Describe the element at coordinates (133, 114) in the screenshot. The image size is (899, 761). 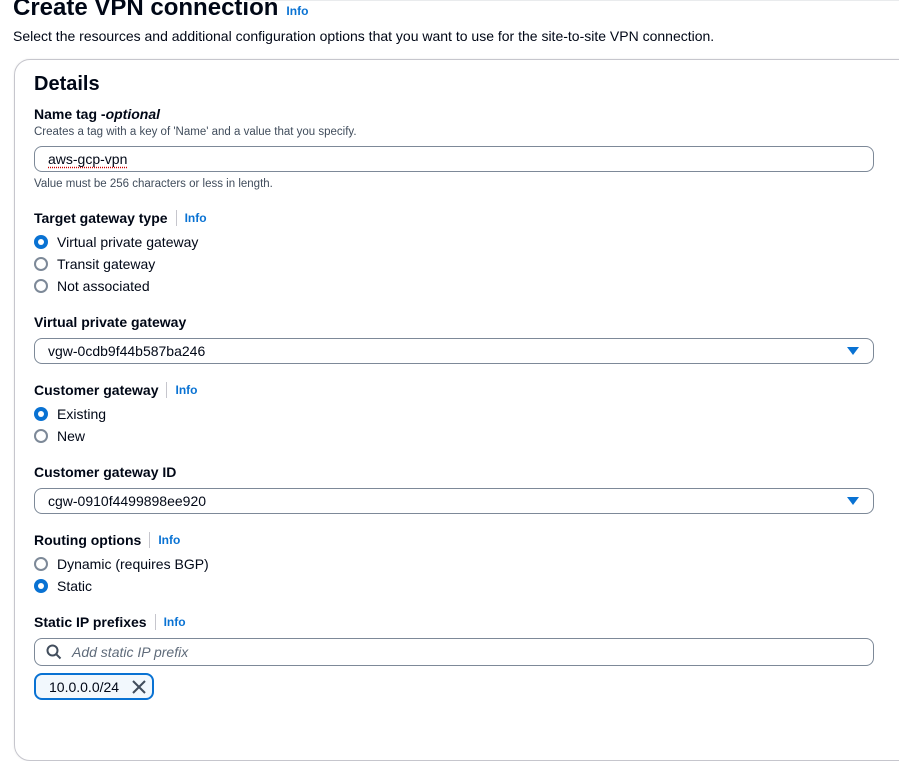
I see `optional-text: optional` at that location.